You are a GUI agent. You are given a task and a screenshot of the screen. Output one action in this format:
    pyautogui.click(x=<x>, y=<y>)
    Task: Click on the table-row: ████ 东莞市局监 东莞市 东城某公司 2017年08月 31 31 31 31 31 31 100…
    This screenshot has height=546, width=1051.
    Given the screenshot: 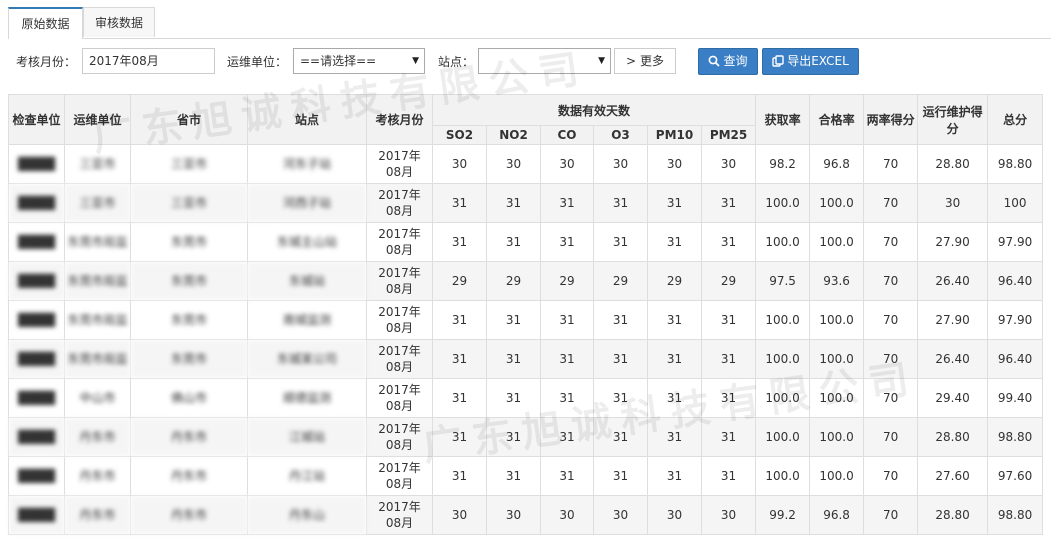 What is the action you would take?
    pyautogui.click(x=526, y=359)
    